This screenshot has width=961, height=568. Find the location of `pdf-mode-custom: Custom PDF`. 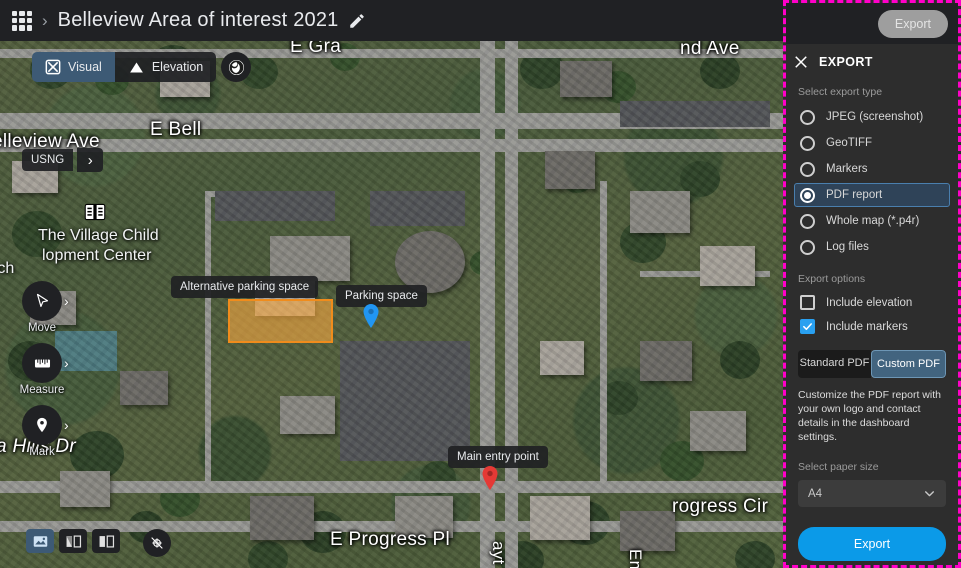

pdf-mode-custom: Custom PDF is located at coordinates (908, 364).